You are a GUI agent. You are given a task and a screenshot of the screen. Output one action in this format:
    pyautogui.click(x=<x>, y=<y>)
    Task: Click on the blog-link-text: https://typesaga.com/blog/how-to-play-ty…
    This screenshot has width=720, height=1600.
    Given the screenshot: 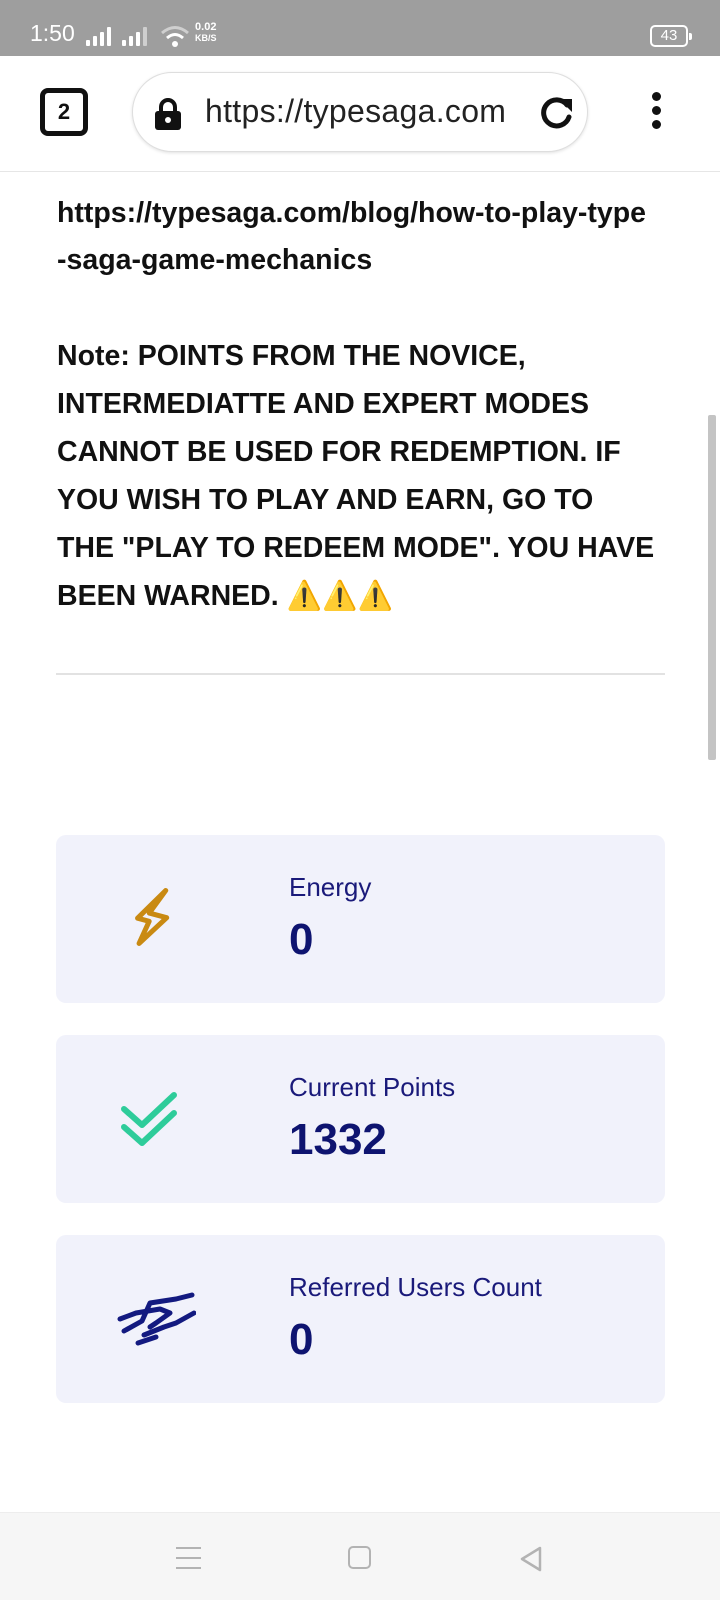 What is the action you would take?
    pyautogui.click(x=352, y=236)
    